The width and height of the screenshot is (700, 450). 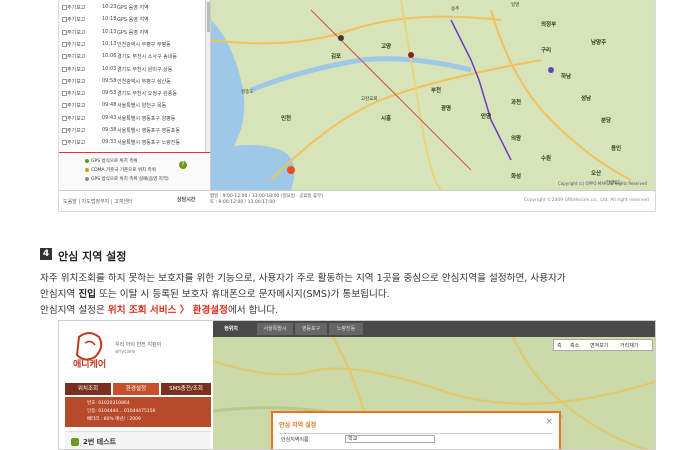 What do you see at coordinates (586, 99) in the screenshot?
I see `map-place-label: 성남` at bounding box center [586, 99].